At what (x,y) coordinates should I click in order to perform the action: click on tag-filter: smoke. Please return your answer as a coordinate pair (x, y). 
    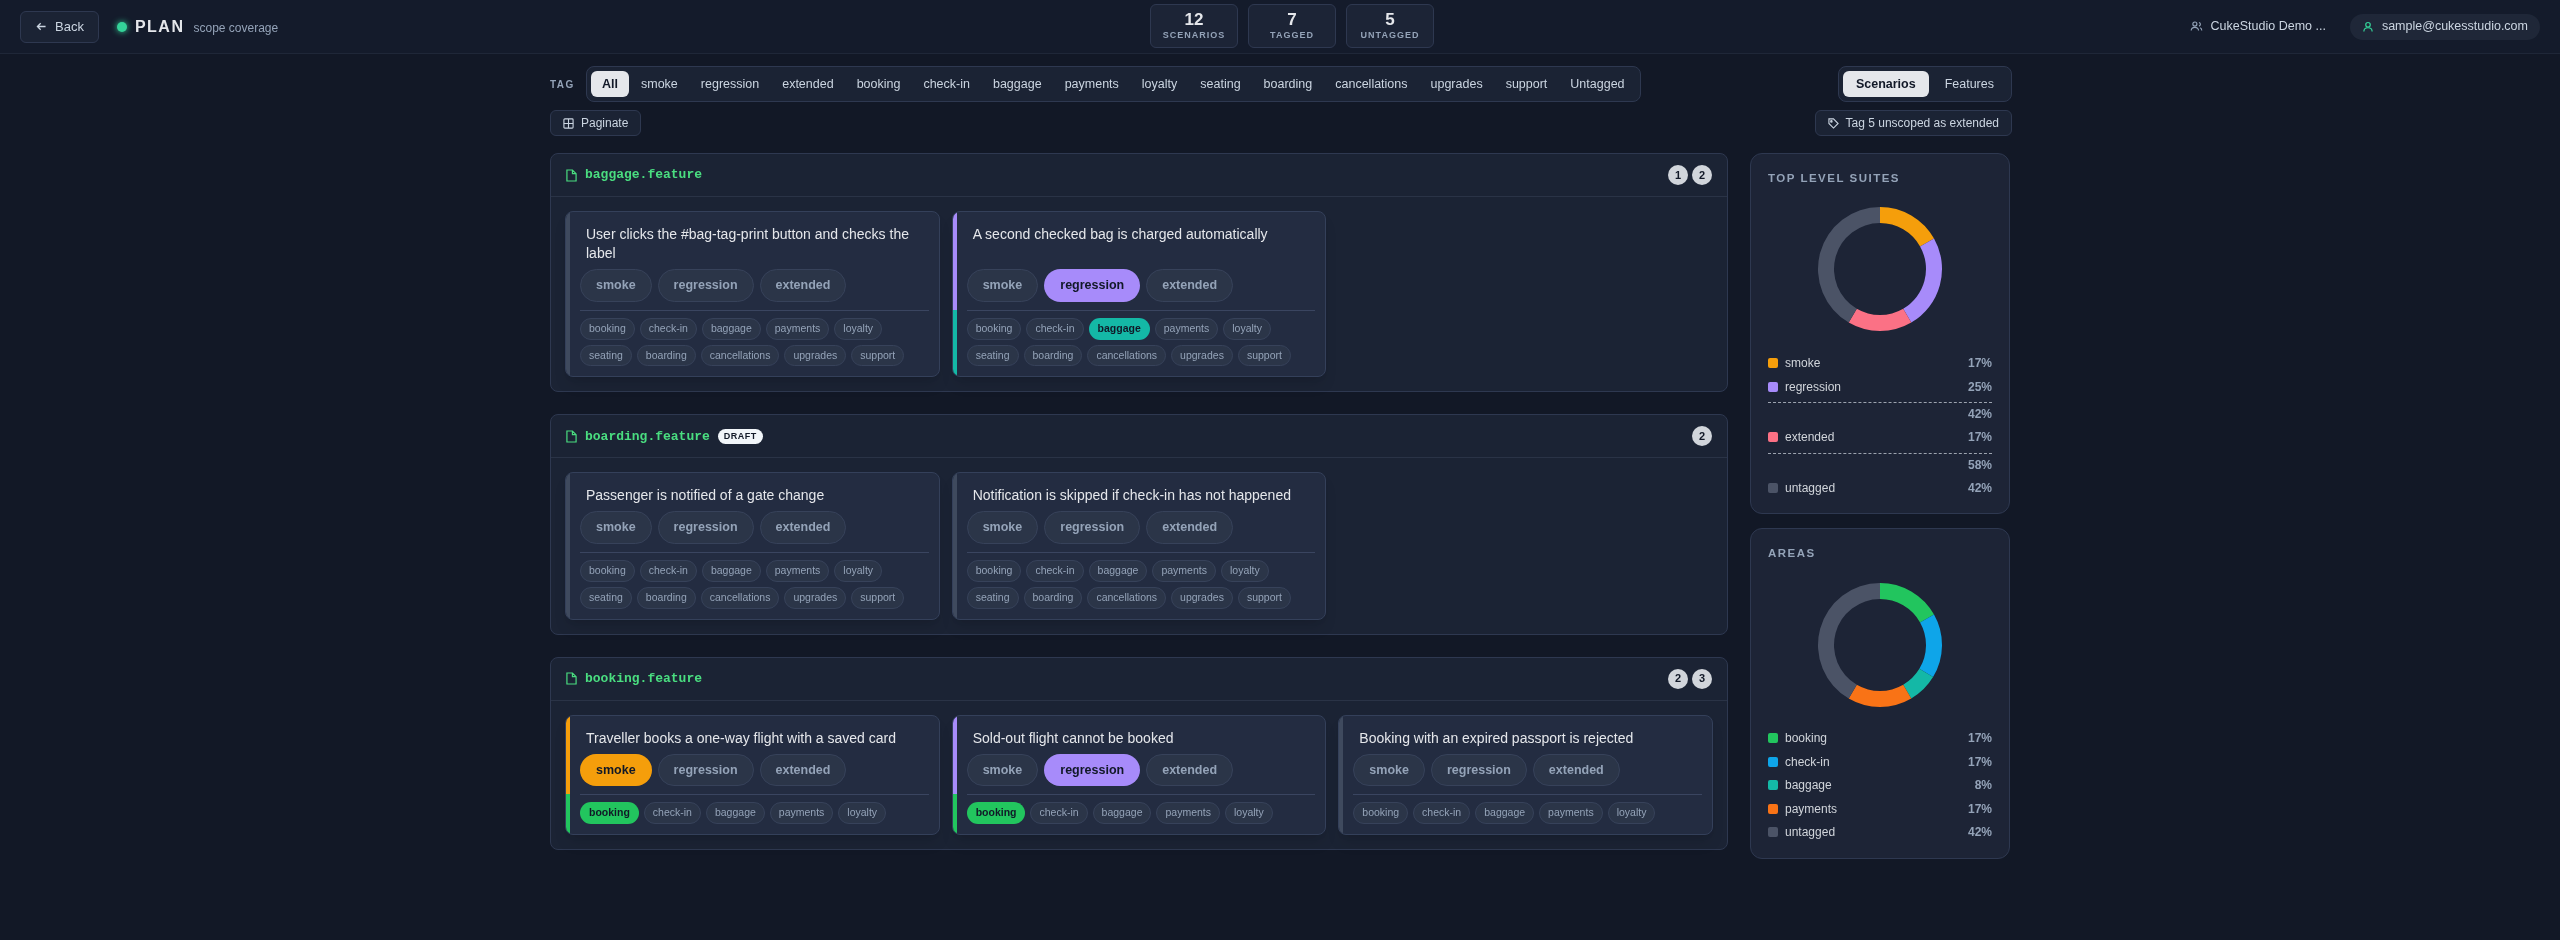
    Looking at the image, I should click on (659, 84).